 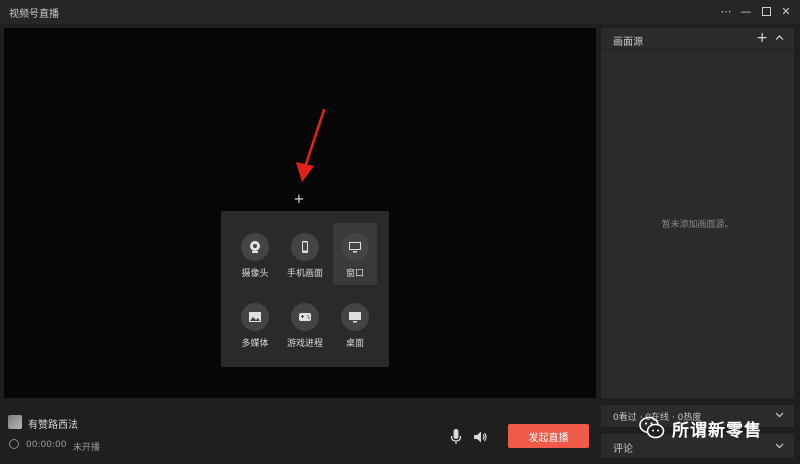 What do you see at coordinates (354, 344) in the screenshot?
I see `menu-label: 桌面` at bounding box center [354, 344].